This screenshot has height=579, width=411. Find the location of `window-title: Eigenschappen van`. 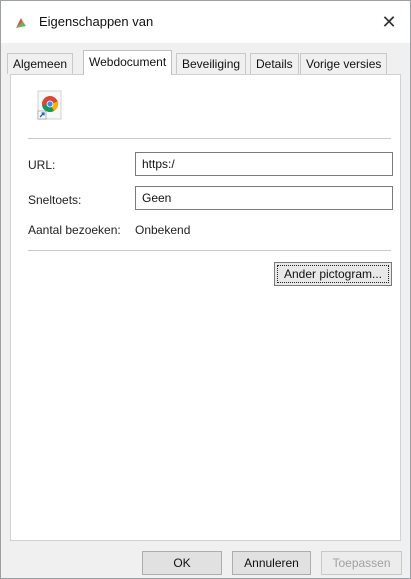

window-title: Eigenschappen van is located at coordinates (96, 21).